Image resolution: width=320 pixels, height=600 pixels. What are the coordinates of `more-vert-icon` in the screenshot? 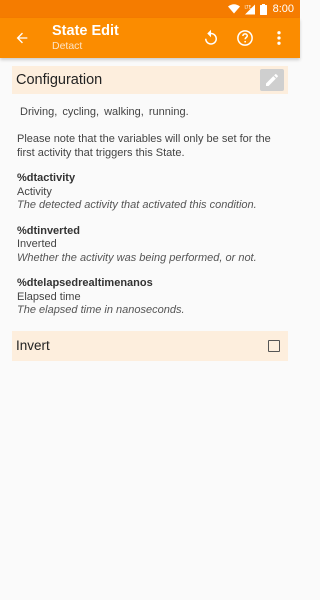 It's located at (279, 38).